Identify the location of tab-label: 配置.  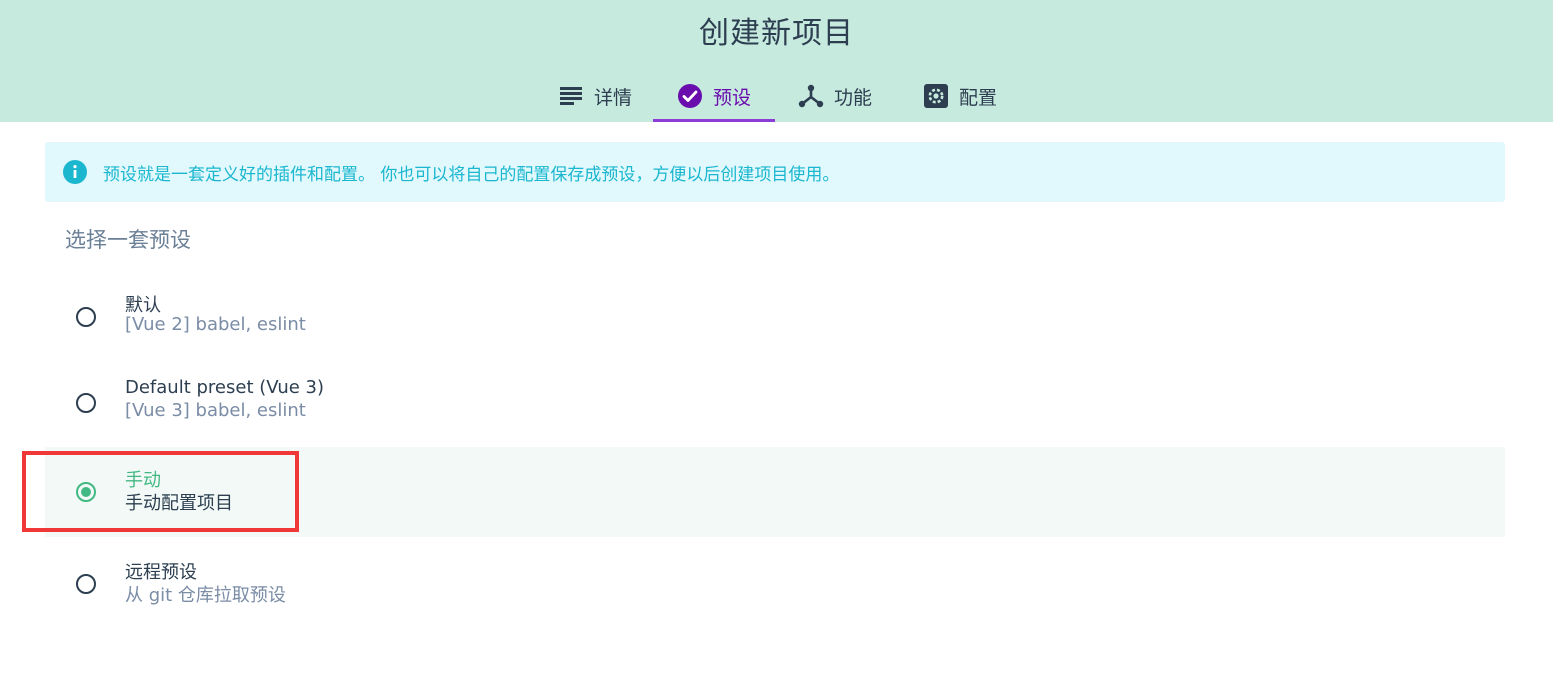
(977, 97).